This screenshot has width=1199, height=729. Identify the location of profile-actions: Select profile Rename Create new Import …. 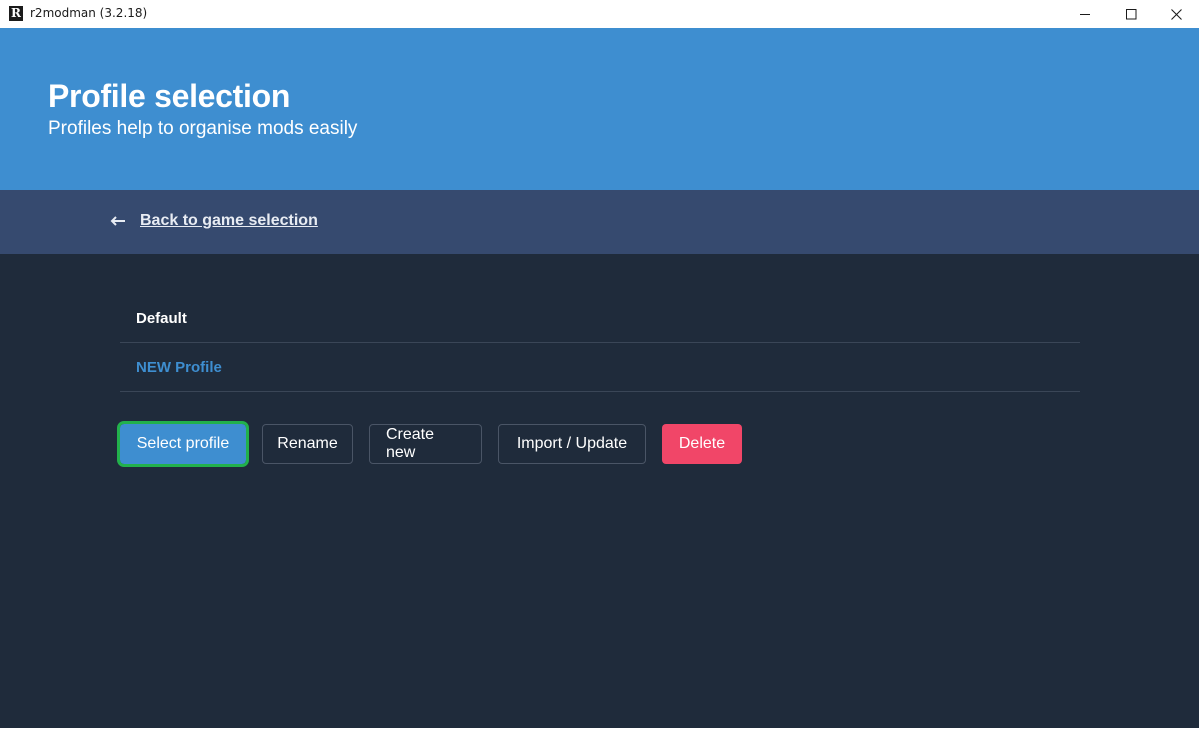
(429, 444).